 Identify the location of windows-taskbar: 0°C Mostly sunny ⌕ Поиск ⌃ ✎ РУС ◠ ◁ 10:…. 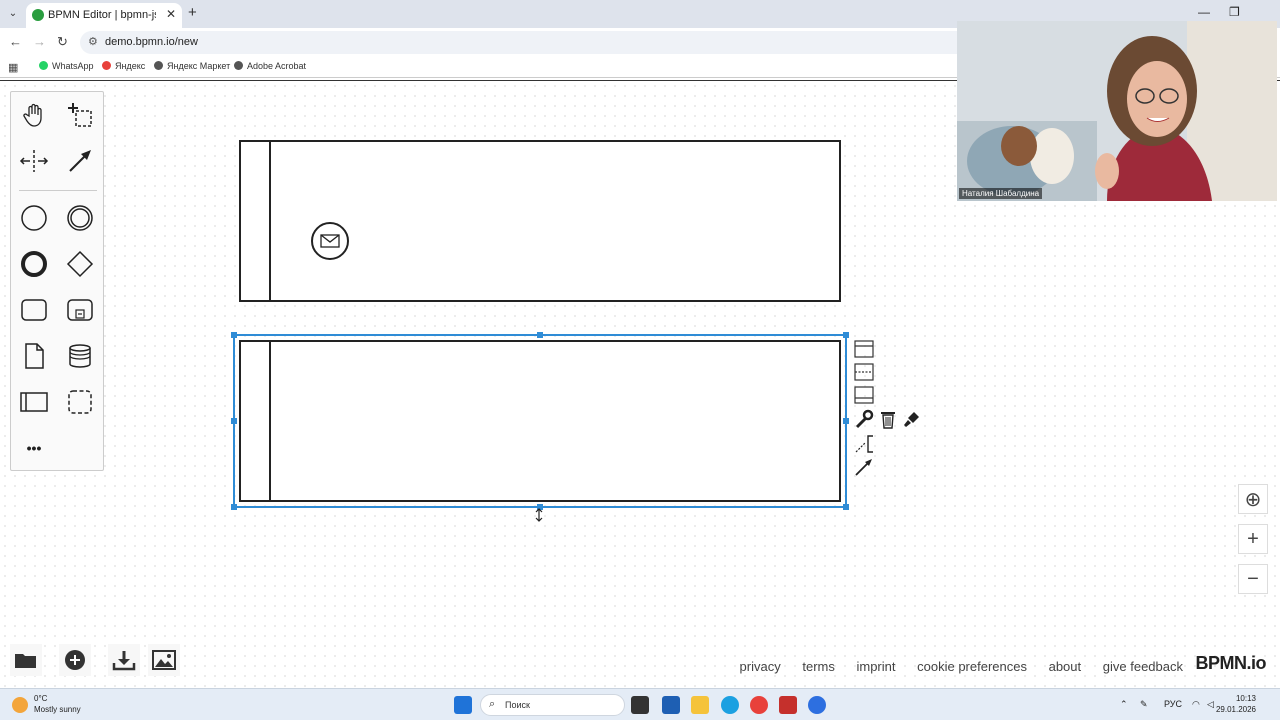
(640, 704).